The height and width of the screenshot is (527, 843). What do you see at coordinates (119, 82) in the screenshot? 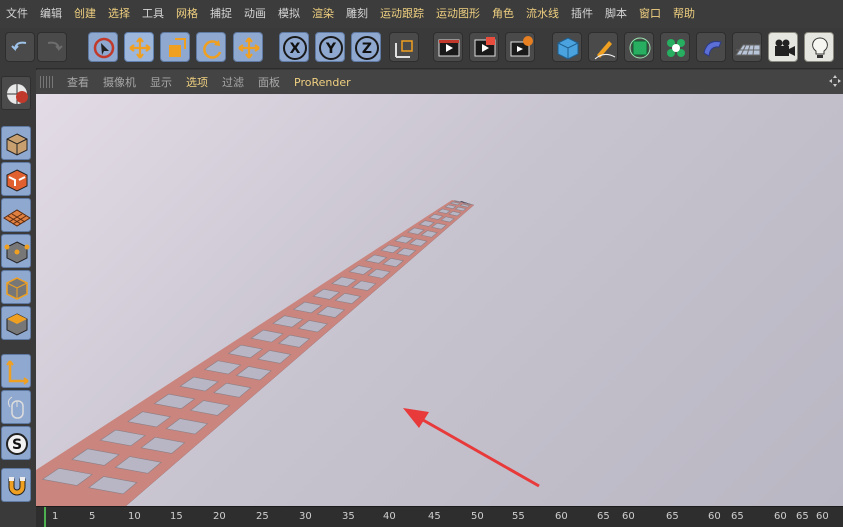
I see `viewport-menu-item-1: 摄像机` at bounding box center [119, 82].